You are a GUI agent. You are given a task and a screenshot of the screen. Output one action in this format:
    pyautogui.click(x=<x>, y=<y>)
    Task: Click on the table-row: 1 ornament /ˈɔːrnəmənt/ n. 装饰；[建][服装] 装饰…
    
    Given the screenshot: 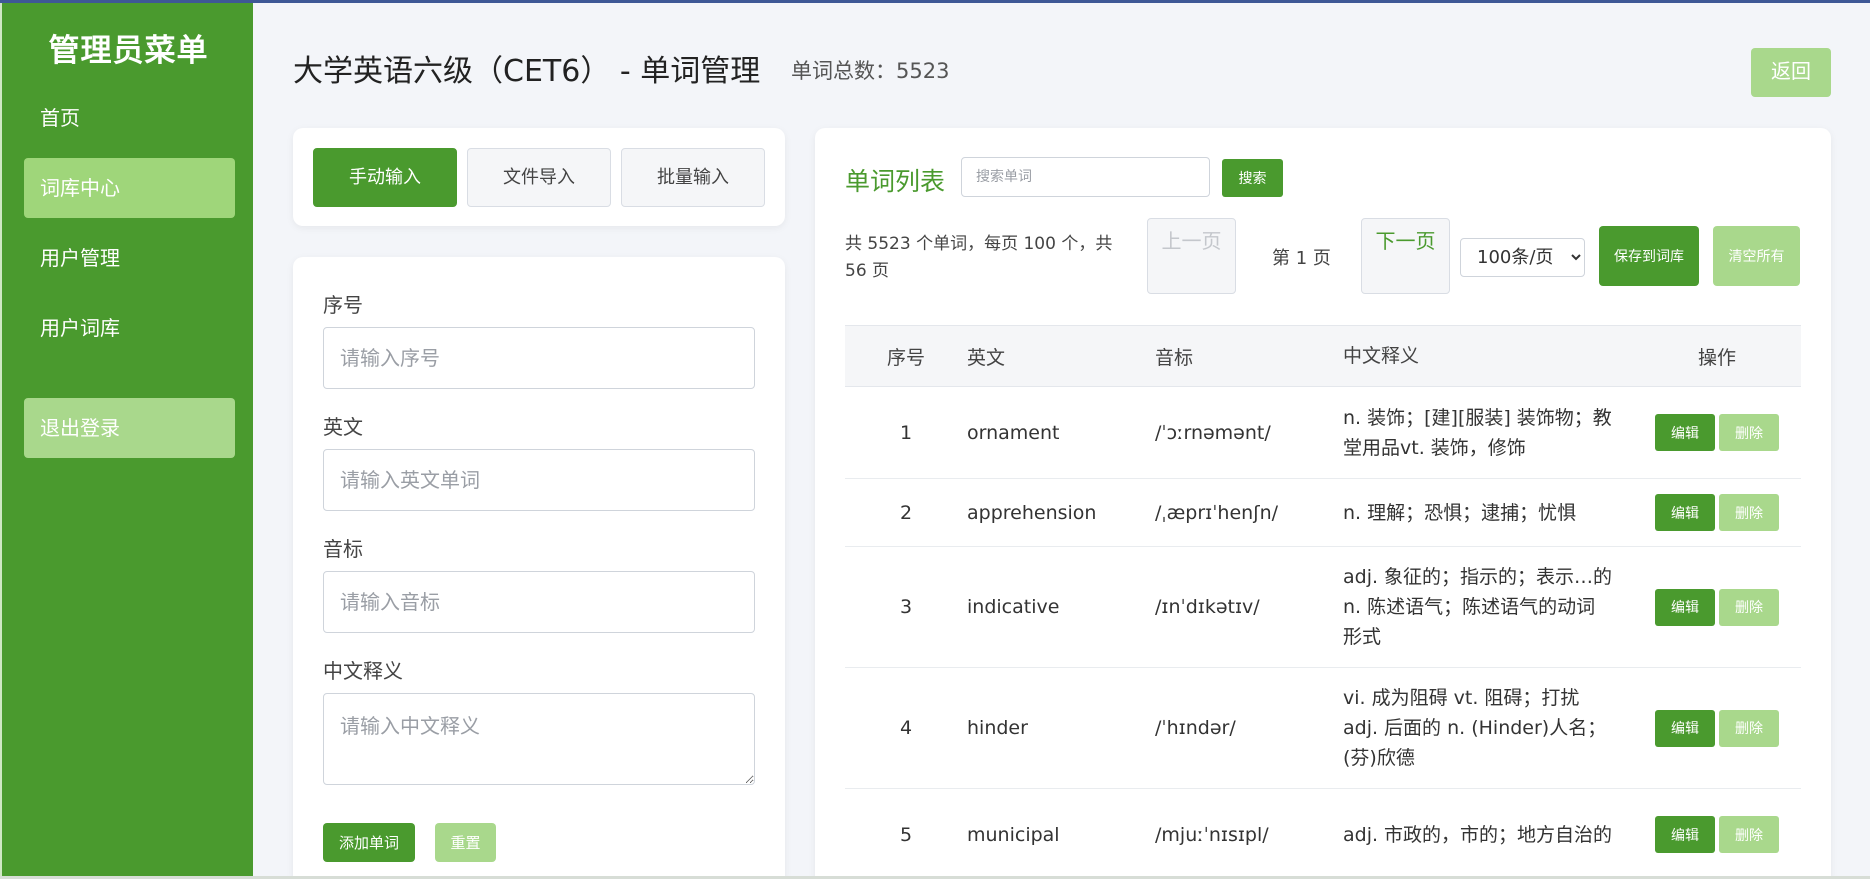 What is the action you would take?
    pyautogui.click(x=1323, y=432)
    